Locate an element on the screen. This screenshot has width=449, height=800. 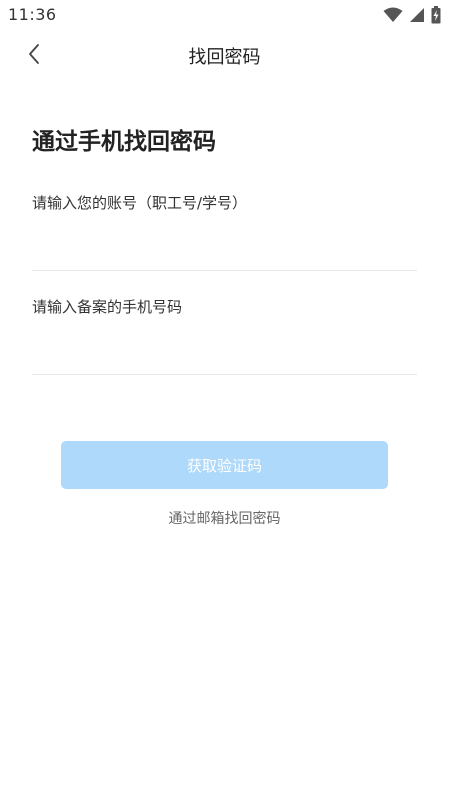
header: 找回密码 is located at coordinates (224, 56).